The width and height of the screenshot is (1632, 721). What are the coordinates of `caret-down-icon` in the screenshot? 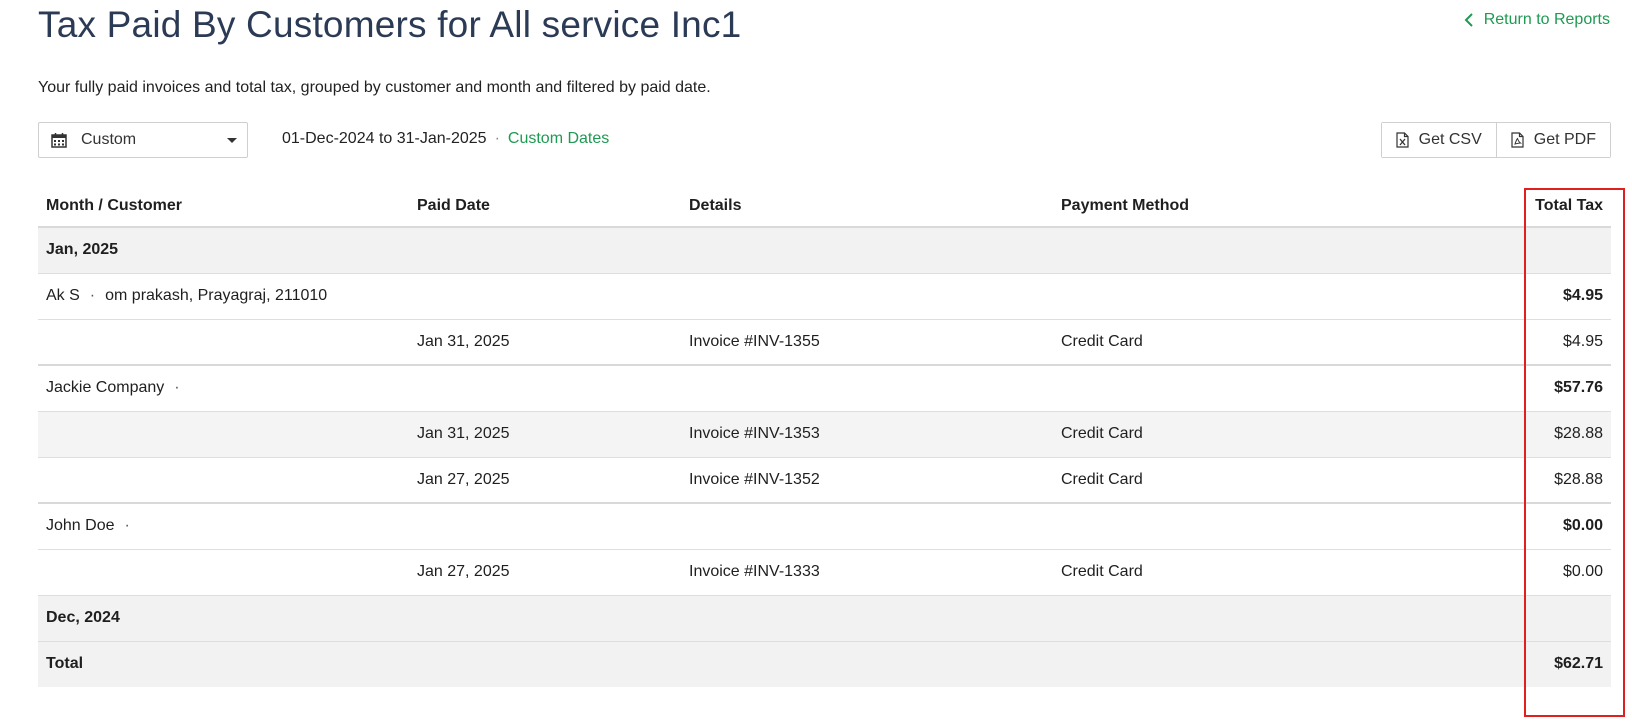 It's located at (232, 140).